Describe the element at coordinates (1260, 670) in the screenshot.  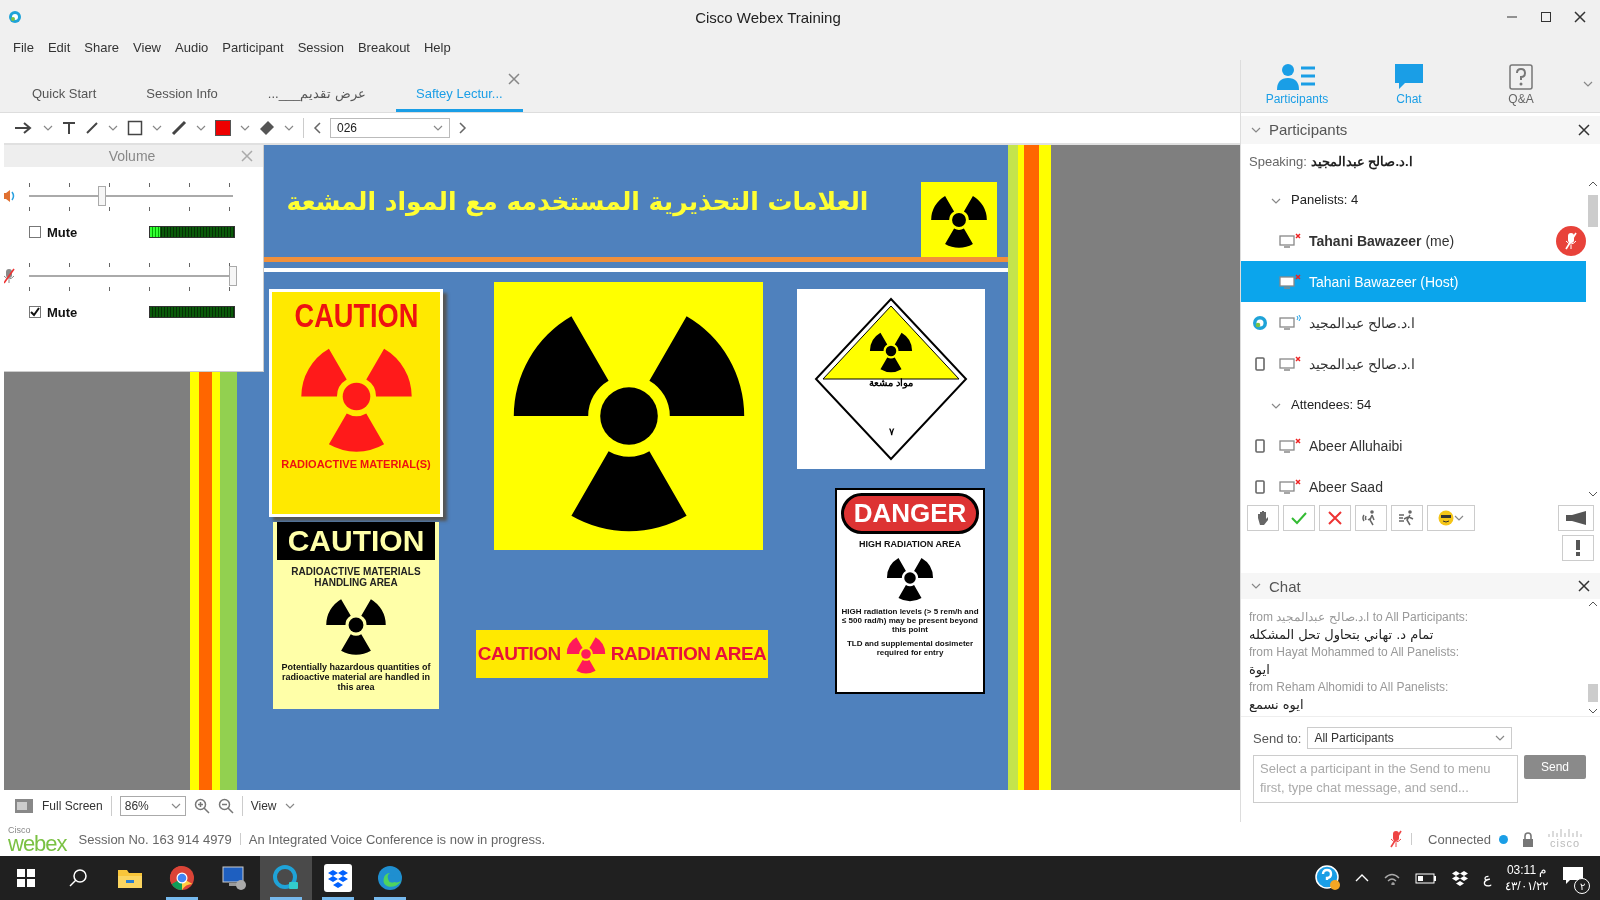
I see `message-text: ايوة` at that location.